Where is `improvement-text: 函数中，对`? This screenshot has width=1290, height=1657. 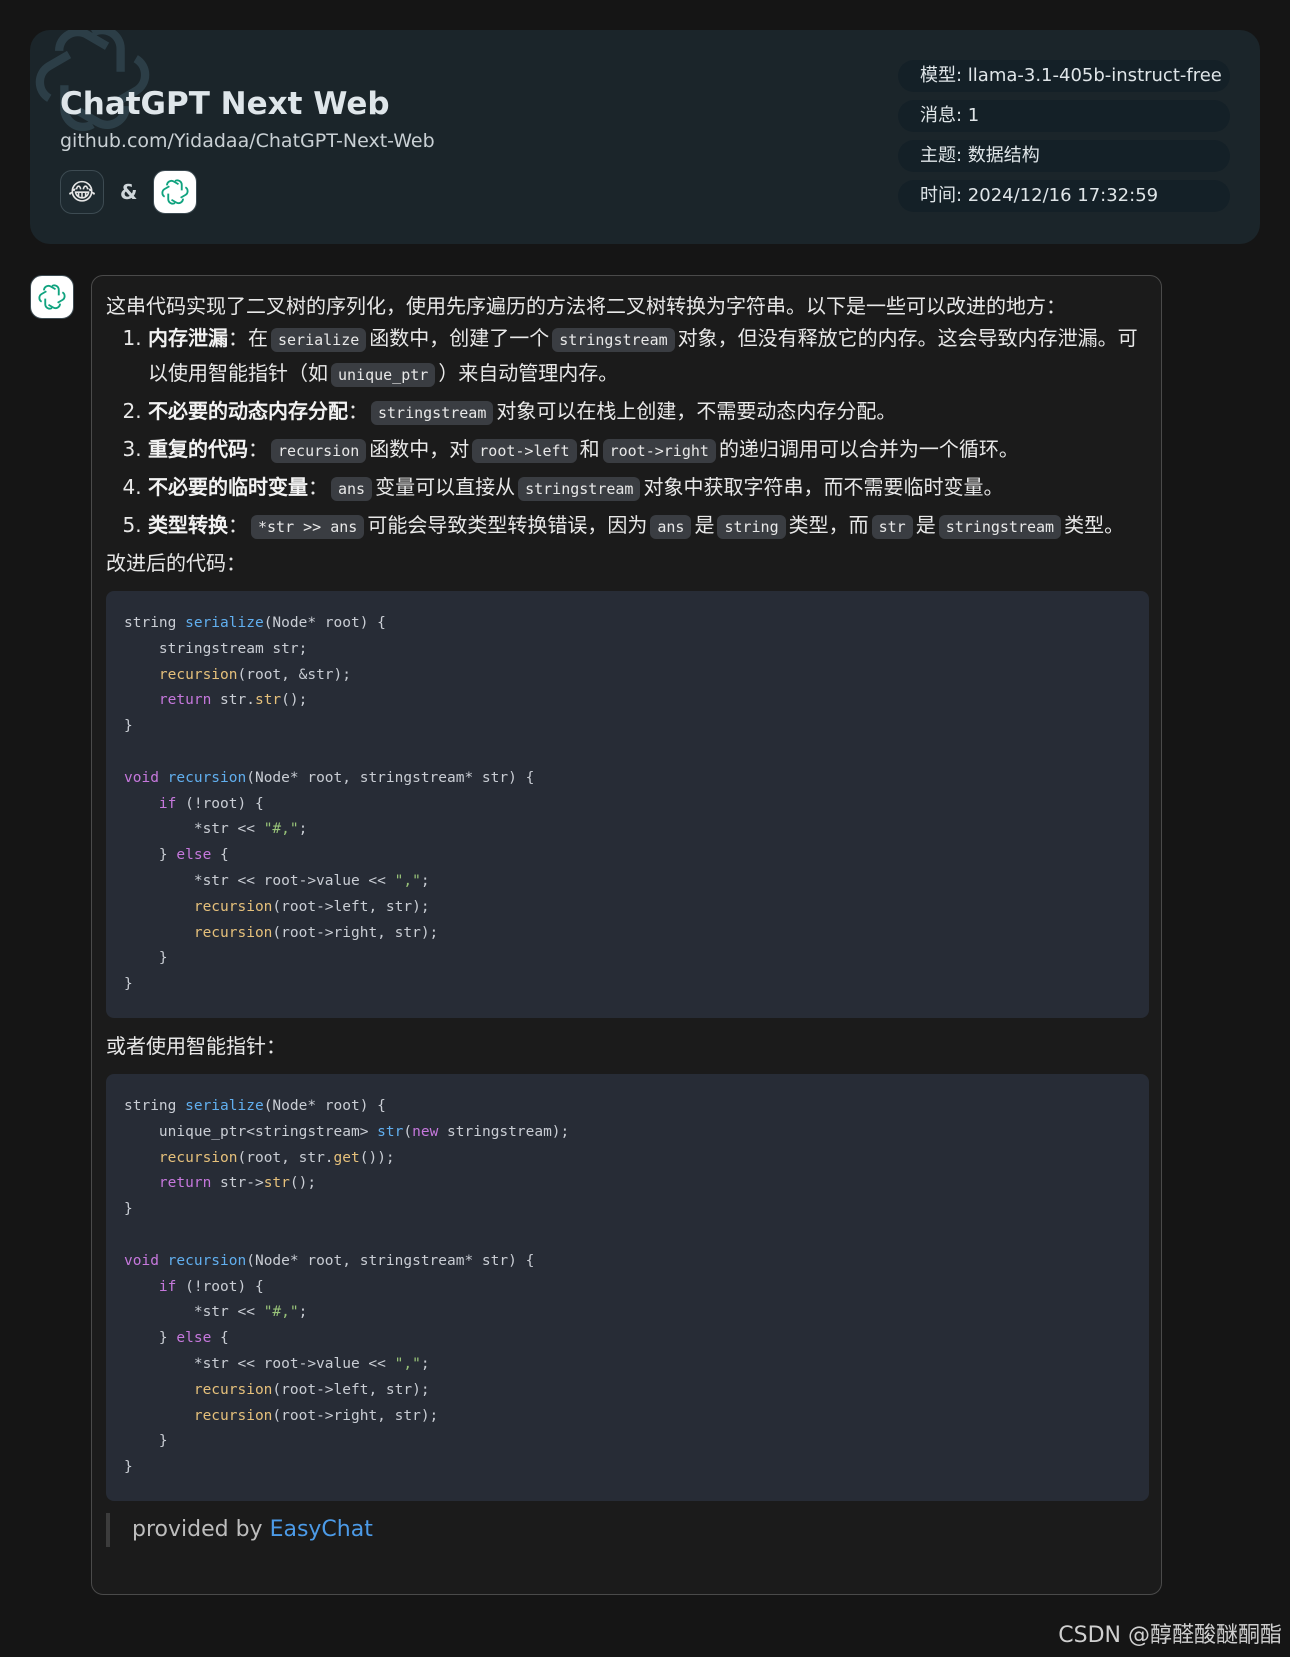
improvement-text: 函数中，对 is located at coordinates (419, 449).